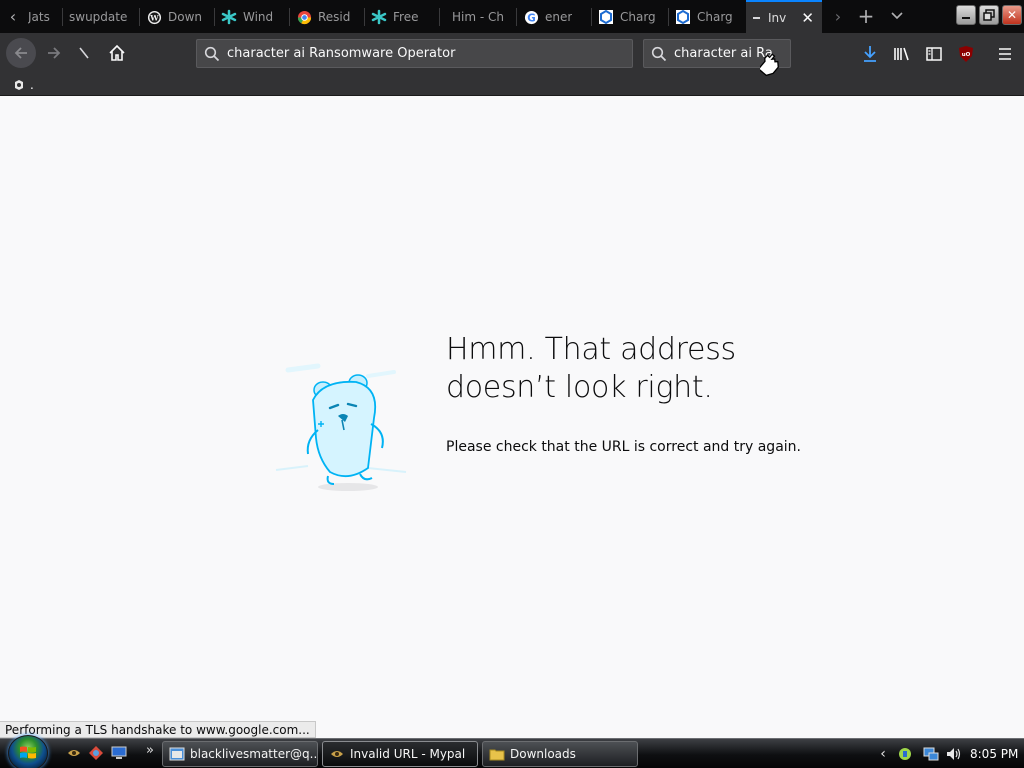 This screenshot has height=768, width=1024. I want to click on close-window-button: ✕, so click(1012, 15).